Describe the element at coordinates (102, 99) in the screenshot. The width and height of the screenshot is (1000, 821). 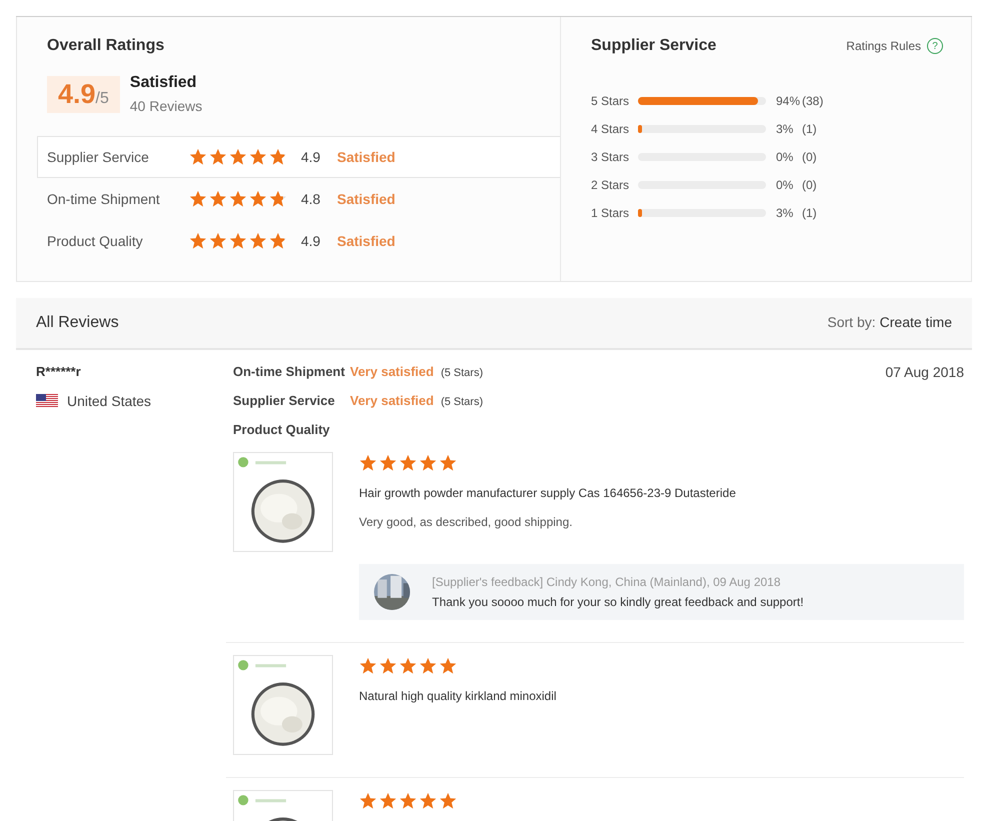
I see `score-scale: /5` at that location.